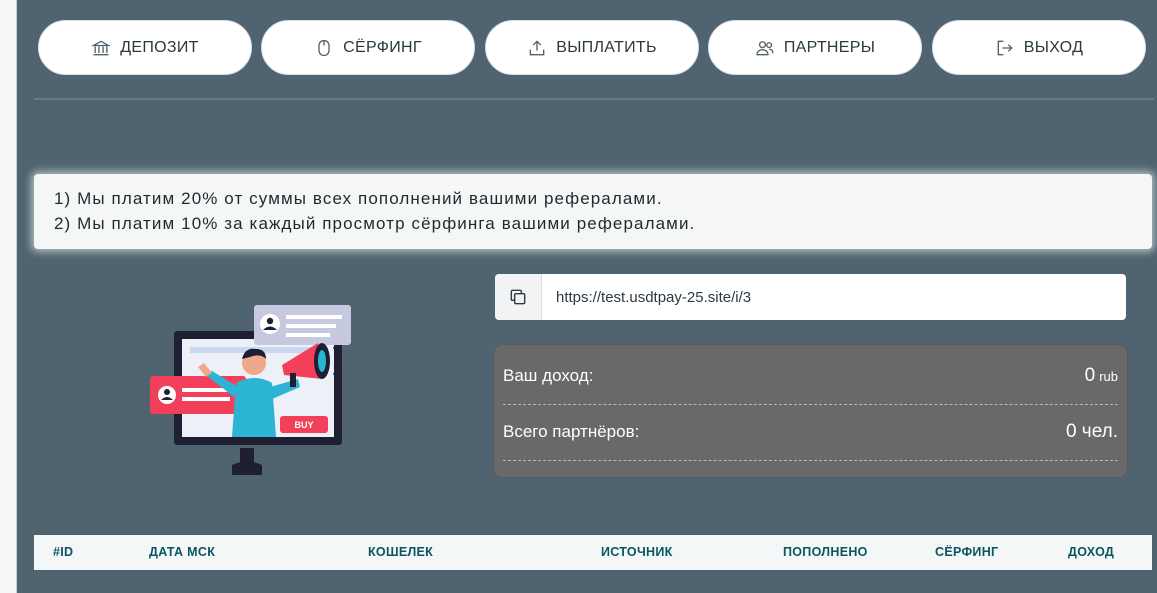  I want to click on upload-icon, so click(537, 47).